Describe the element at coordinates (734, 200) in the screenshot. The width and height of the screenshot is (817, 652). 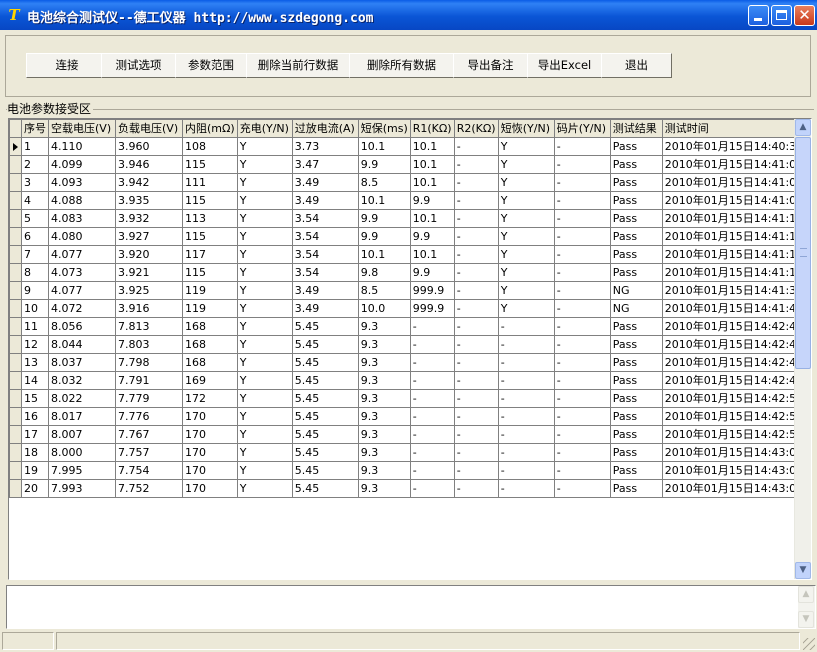
I see `table-cell: 2010年01月15日14:41:08` at that location.